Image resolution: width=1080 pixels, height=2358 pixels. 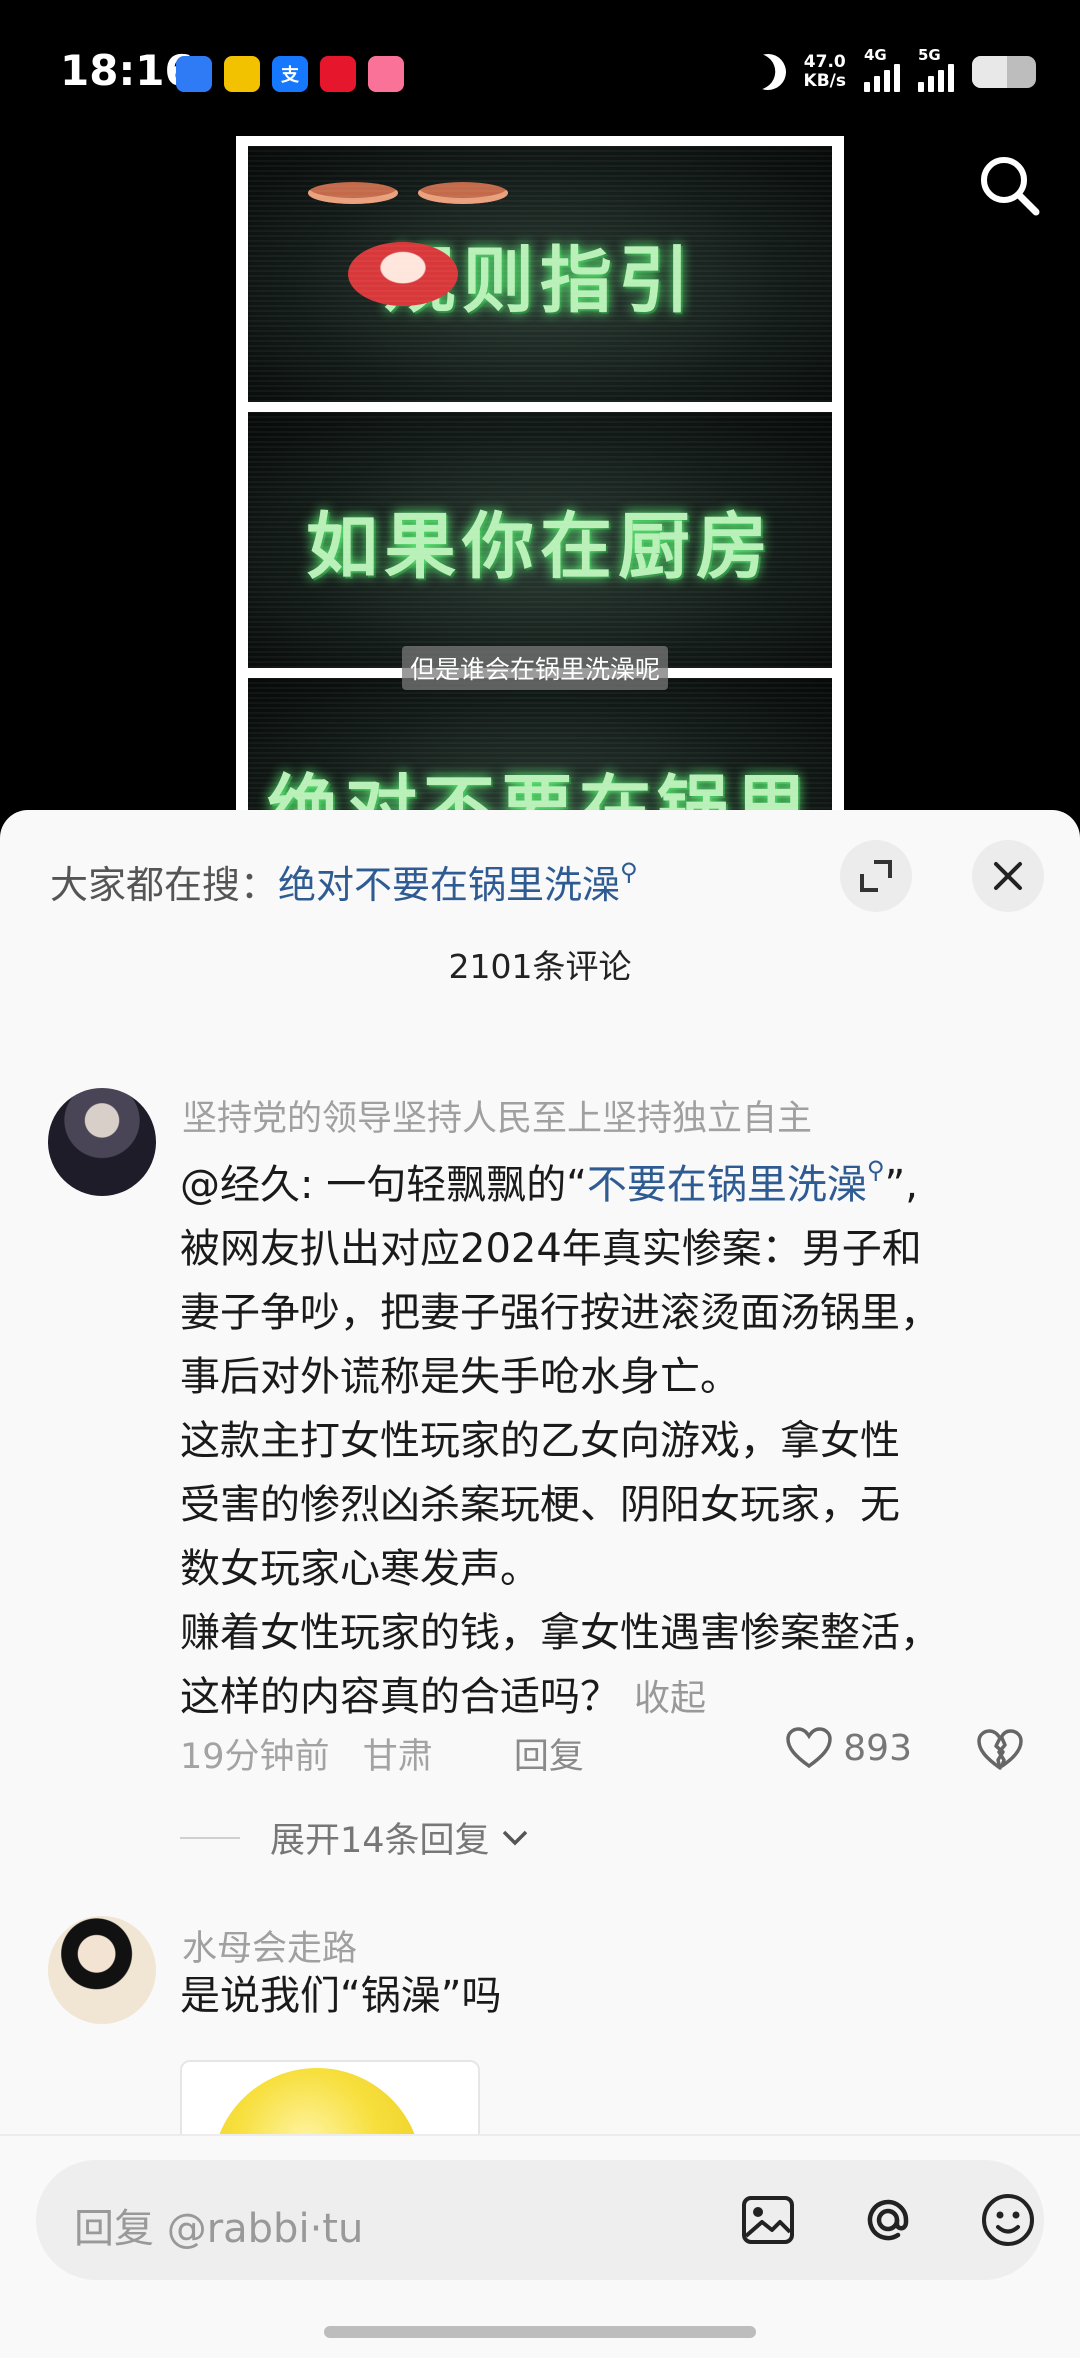 What do you see at coordinates (610, 1996) in the screenshot?
I see `comment-text: 是说我们“锅澡”吗` at bounding box center [610, 1996].